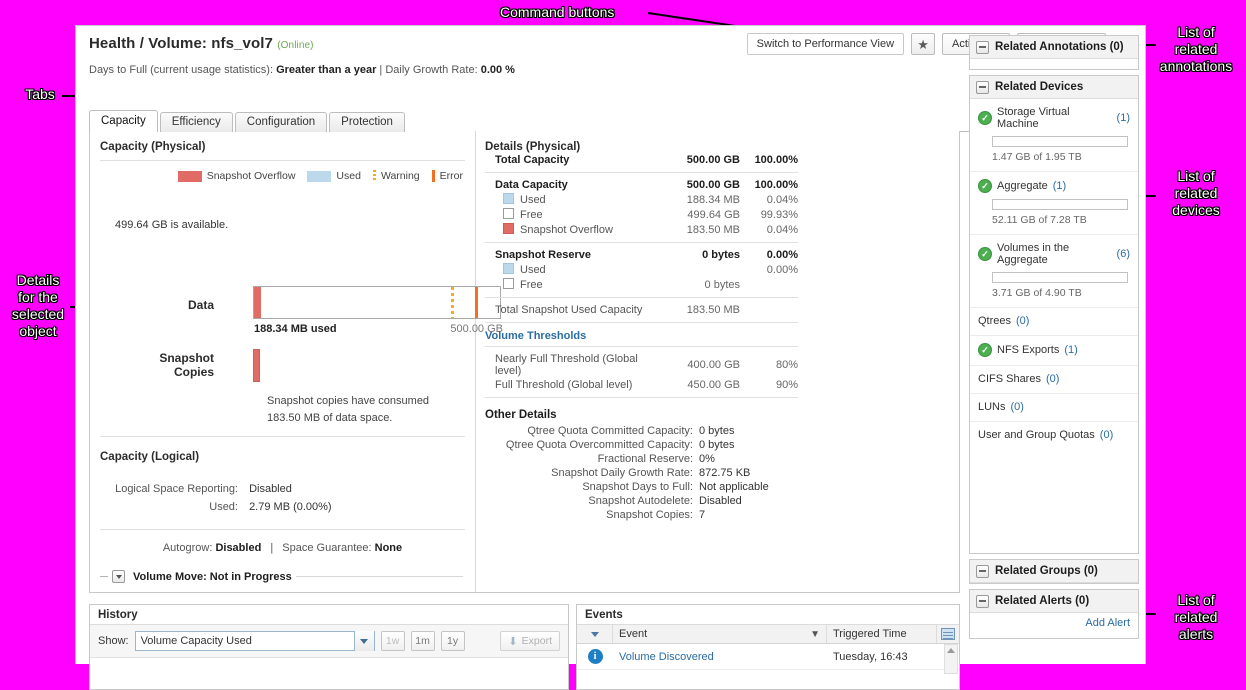  What do you see at coordinates (374, 176) in the screenshot?
I see `legend-swatch-warning` at bounding box center [374, 176].